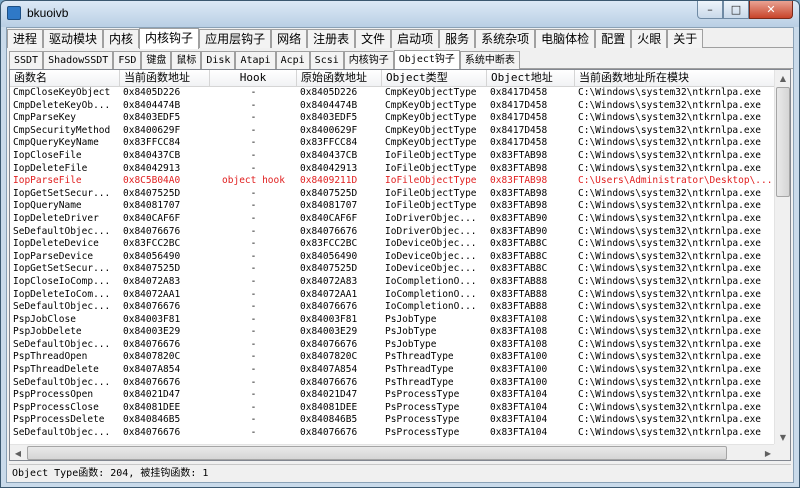 The height and width of the screenshot is (488, 800). What do you see at coordinates (127, 60) in the screenshot?
I see `sub-tab: FSD` at bounding box center [127, 60].